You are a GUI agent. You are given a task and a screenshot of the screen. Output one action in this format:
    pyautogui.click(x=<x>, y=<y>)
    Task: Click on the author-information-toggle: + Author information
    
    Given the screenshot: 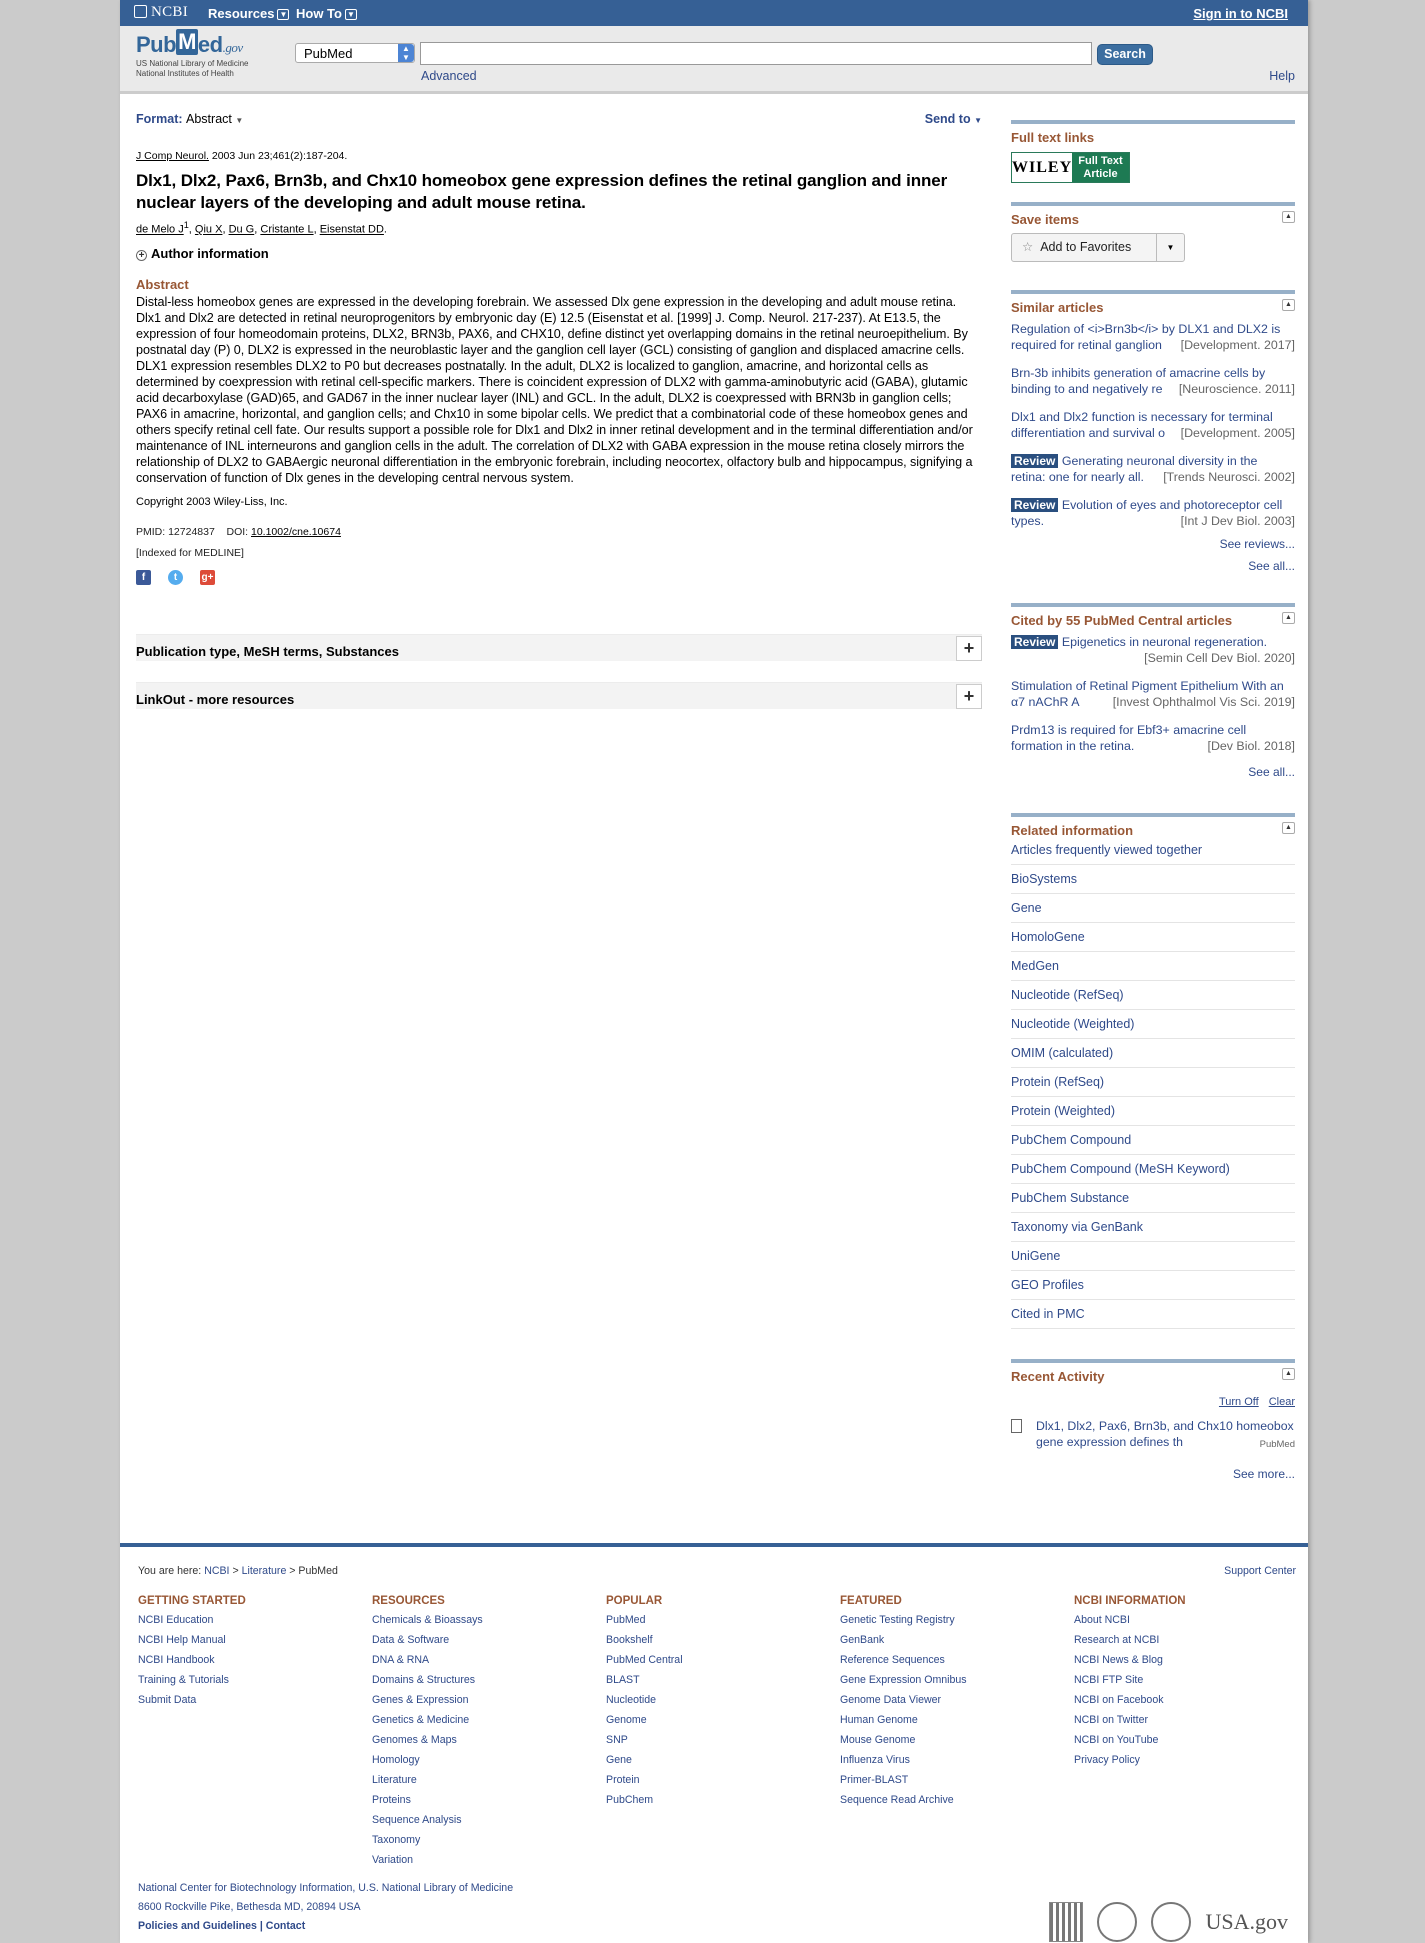 What is the action you would take?
    pyautogui.click(x=559, y=253)
    